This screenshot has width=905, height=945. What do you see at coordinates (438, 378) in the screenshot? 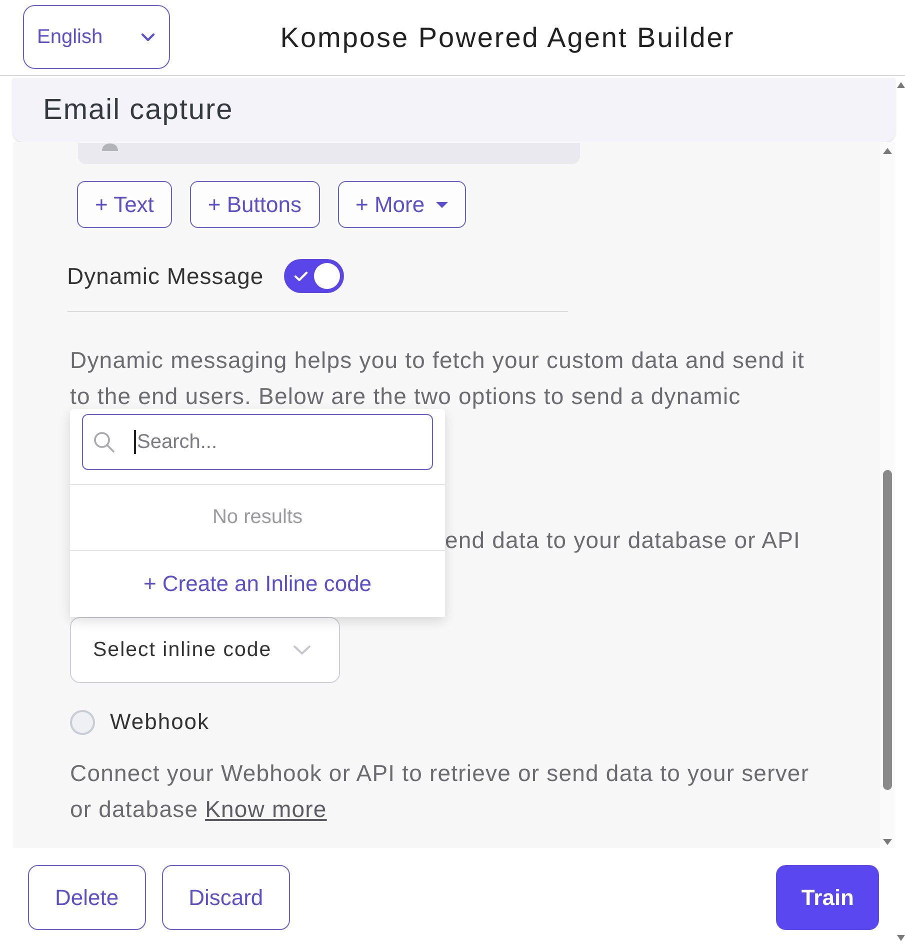
I see `dynamic-message-description: Dynamic messaging helps you to fetch your custom data and send it to the end users. Below are the two options to send a dynamic` at bounding box center [438, 378].